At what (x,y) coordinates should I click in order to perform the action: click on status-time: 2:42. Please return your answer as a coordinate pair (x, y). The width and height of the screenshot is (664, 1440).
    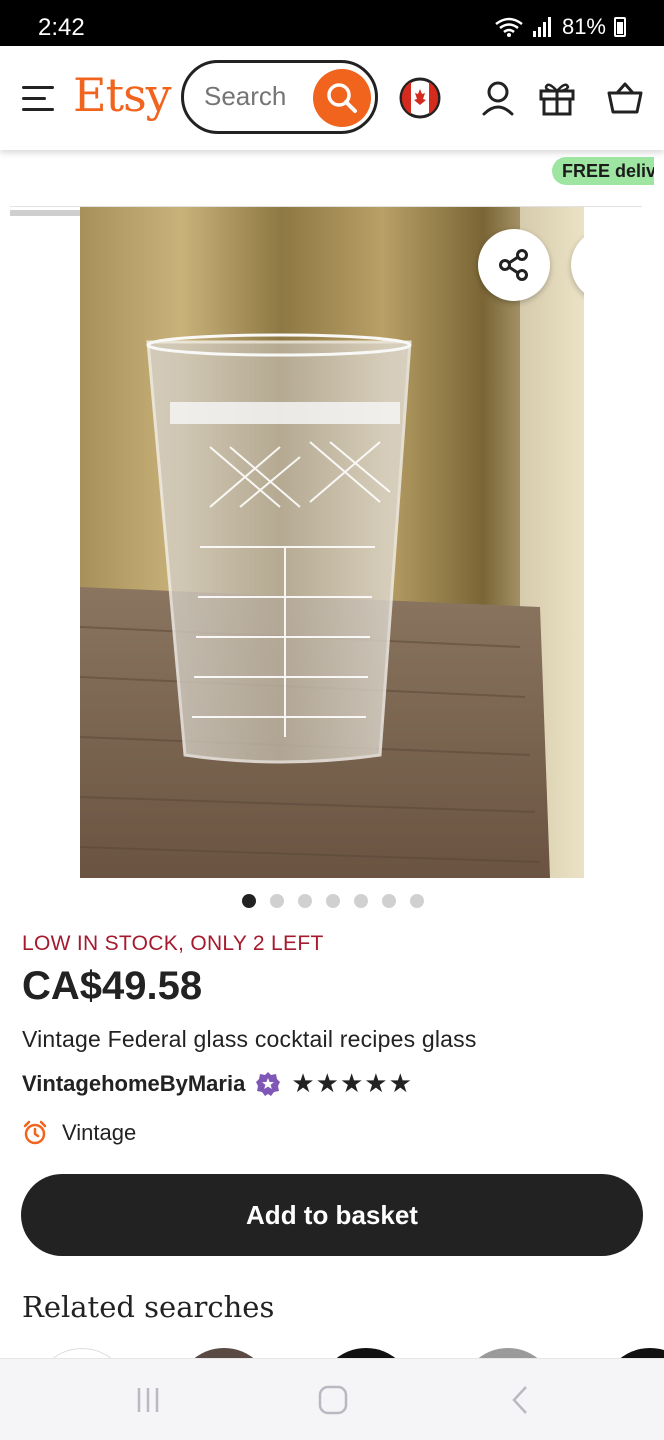
    Looking at the image, I should click on (61, 27).